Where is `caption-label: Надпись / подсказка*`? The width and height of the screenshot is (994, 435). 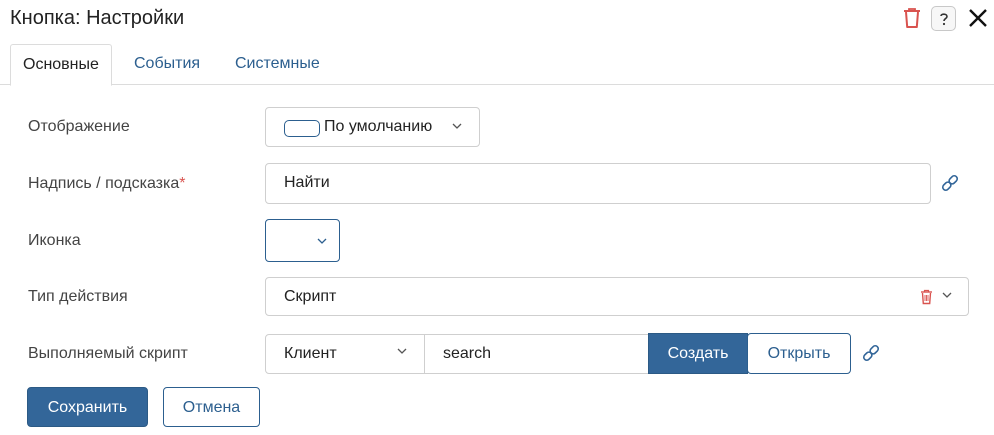
caption-label: Надпись / подсказка* is located at coordinates (107, 184).